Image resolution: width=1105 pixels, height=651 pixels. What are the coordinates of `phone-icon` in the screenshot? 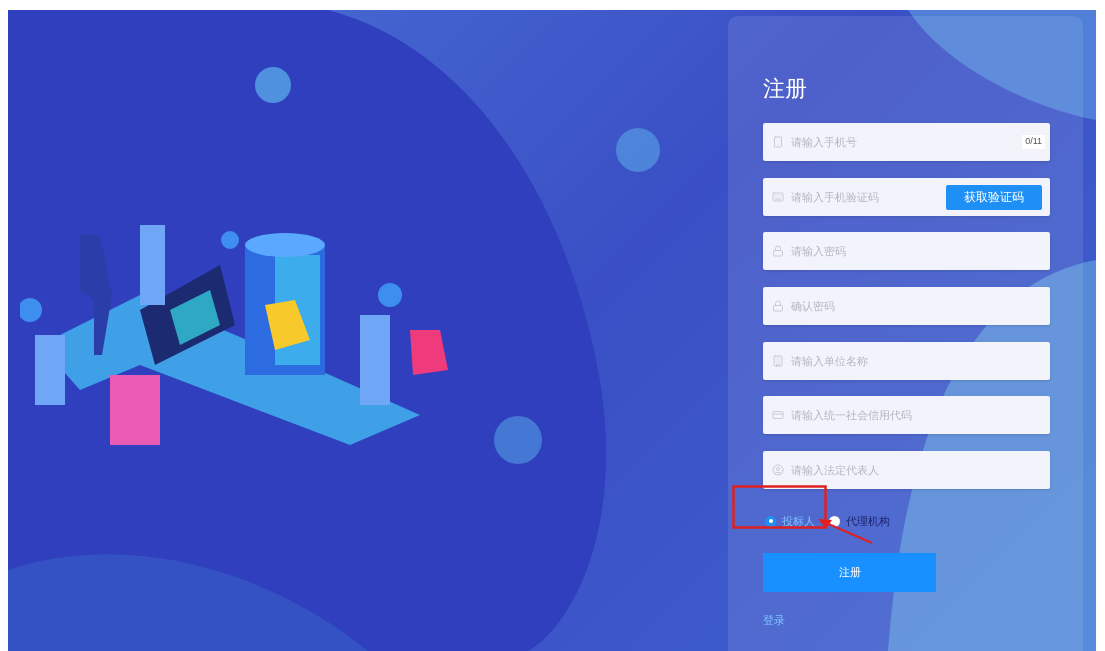 It's located at (778, 142).